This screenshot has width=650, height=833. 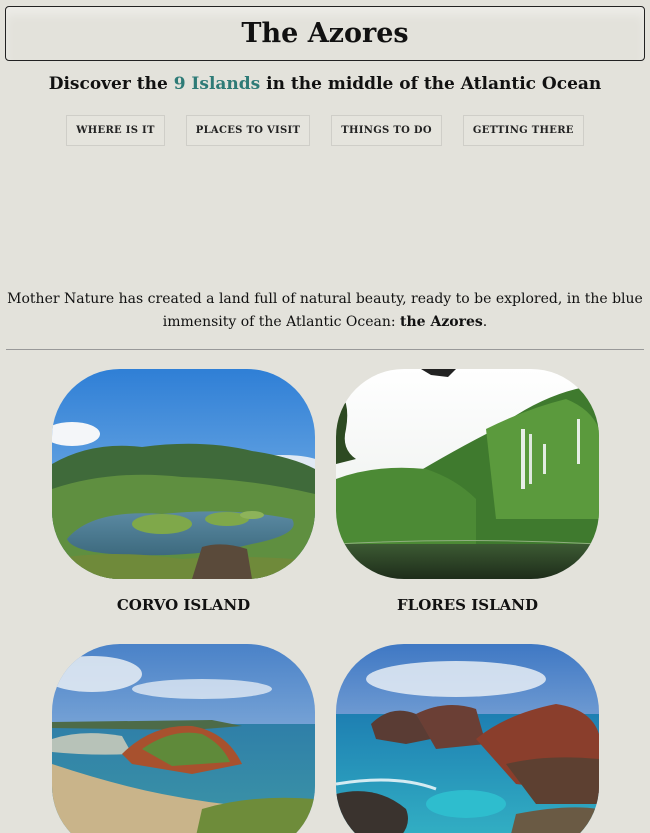 What do you see at coordinates (431, 84) in the screenshot?
I see `tagline-suffix: in the middle of the Atlantic Ocean` at bounding box center [431, 84].